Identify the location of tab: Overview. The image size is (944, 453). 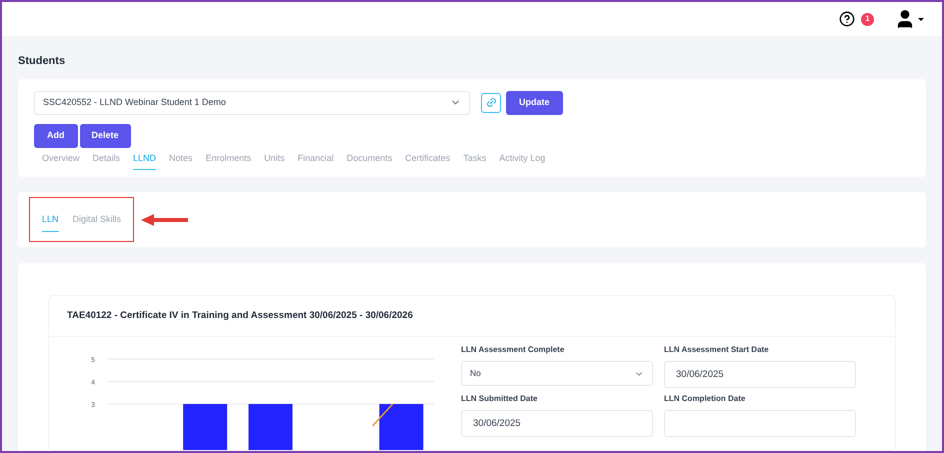
(61, 161).